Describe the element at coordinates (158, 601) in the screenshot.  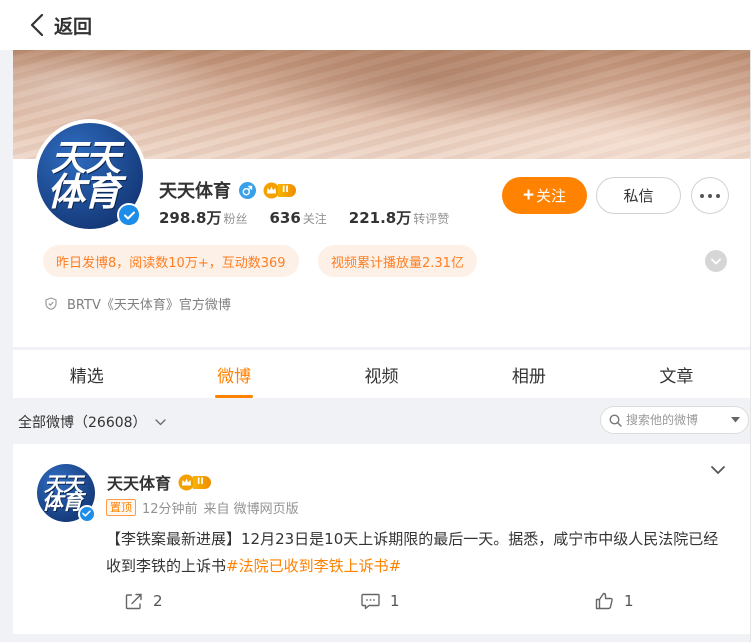
I see `repost-count: 2` at that location.